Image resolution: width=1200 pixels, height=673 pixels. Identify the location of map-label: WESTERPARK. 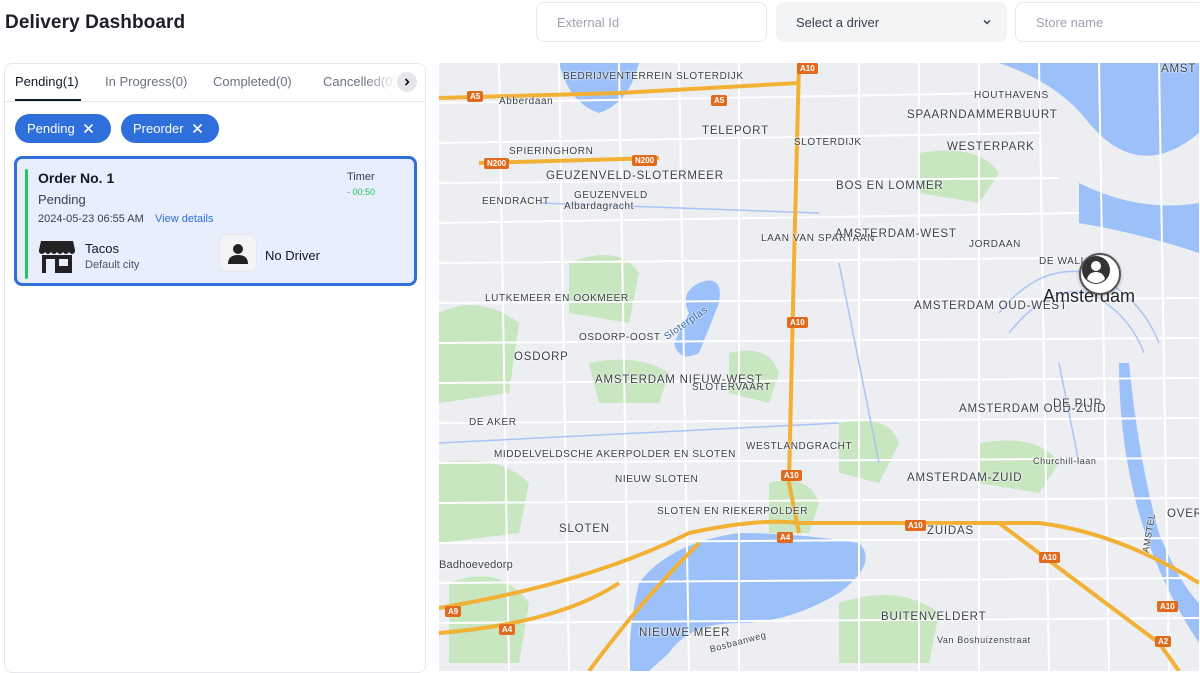
(991, 147).